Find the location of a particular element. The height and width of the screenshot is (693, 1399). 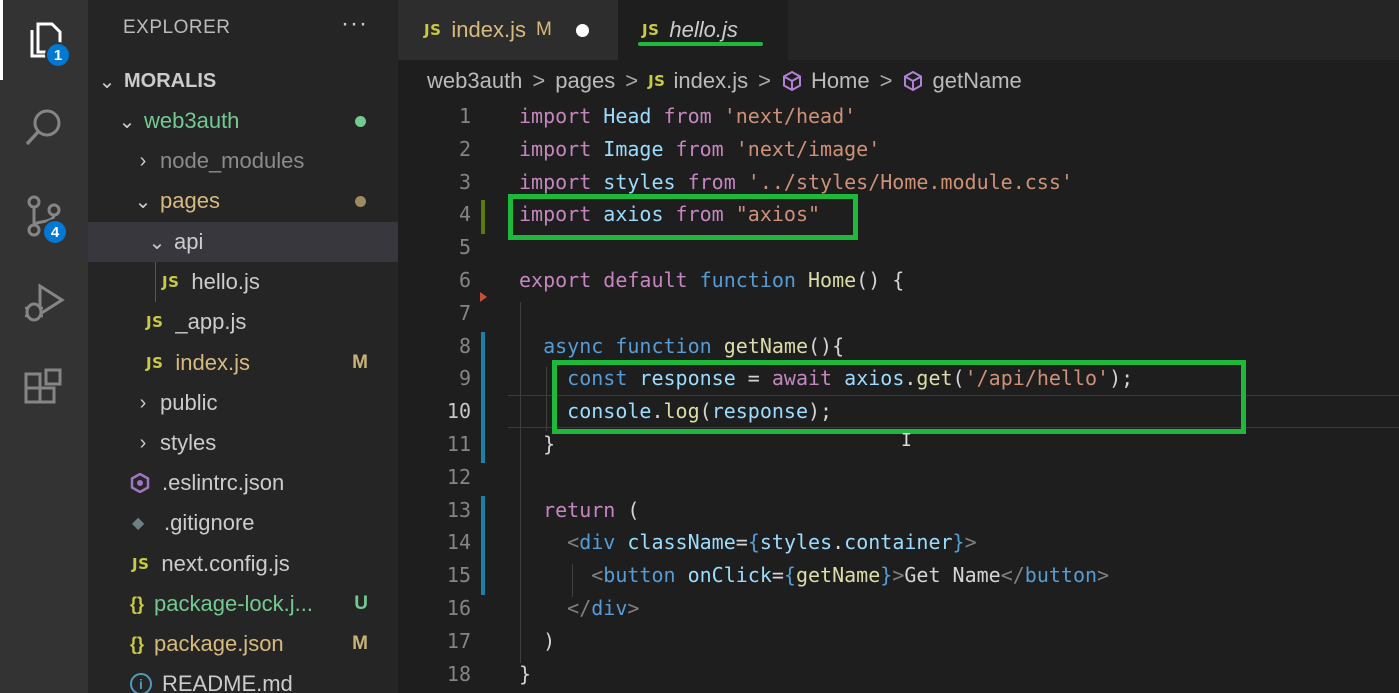

highlight-underline is located at coordinates (700, 44).